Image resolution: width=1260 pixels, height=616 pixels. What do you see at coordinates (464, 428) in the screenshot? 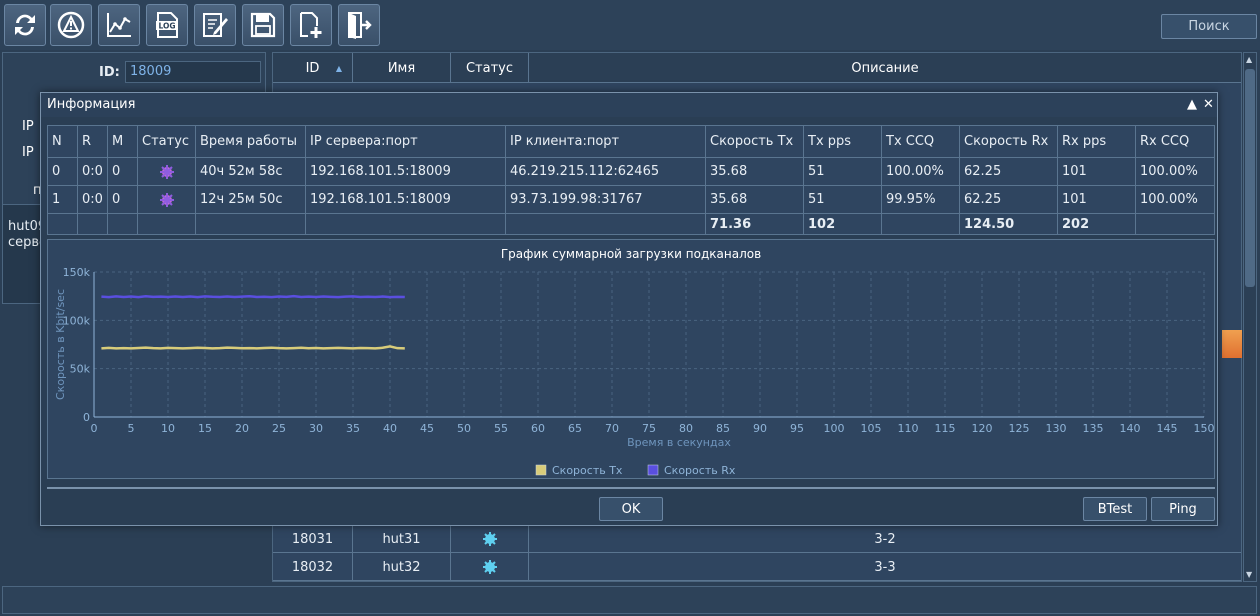
I see `x-tick-label: 50` at bounding box center [464, 428].